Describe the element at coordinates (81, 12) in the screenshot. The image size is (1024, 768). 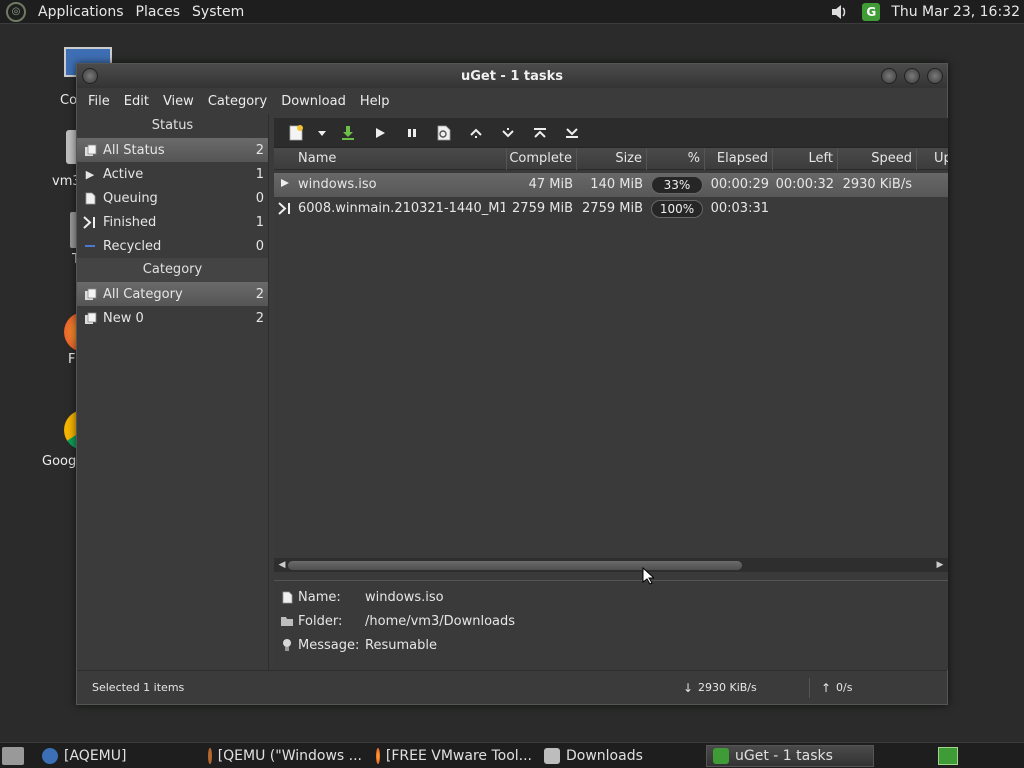
I see `applications-menu: Applications` at that location.